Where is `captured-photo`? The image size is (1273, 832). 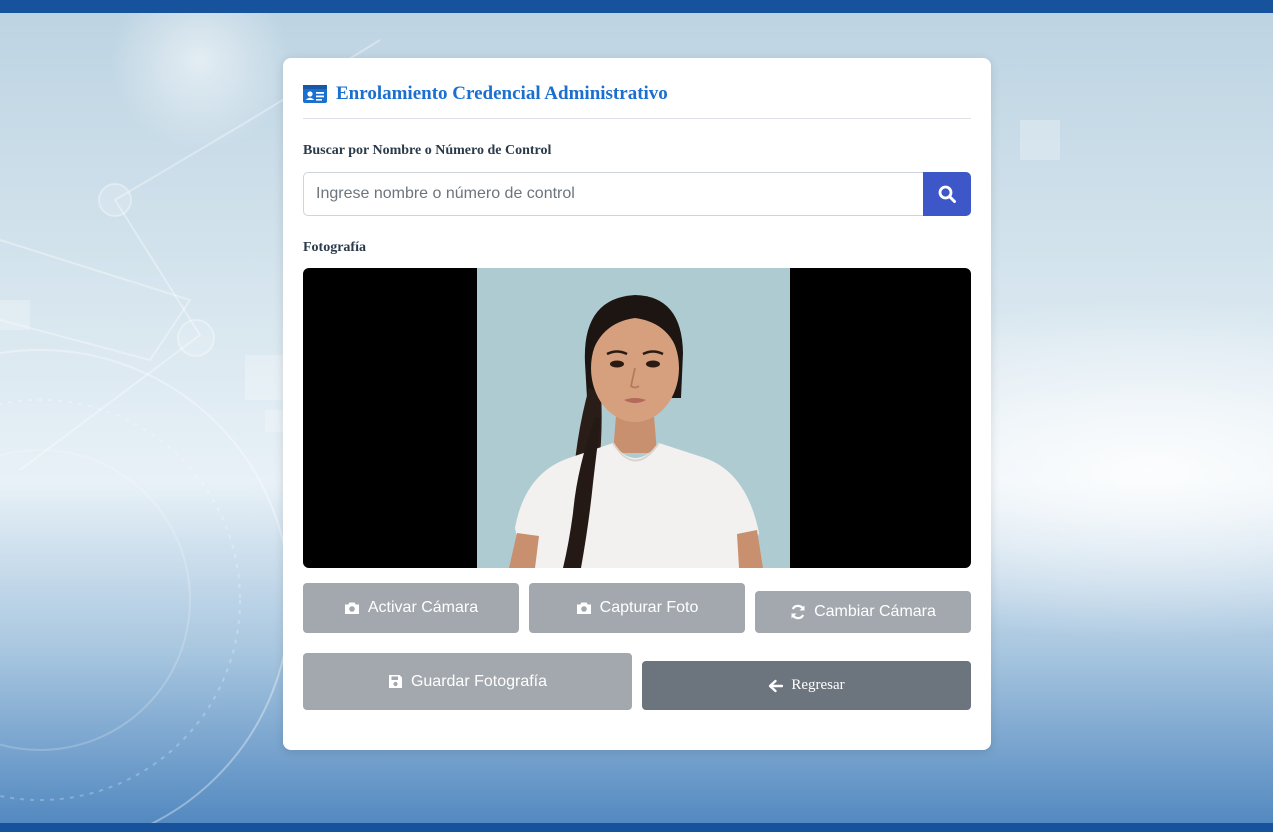 captured-photo is located at coordinates (633, 418).